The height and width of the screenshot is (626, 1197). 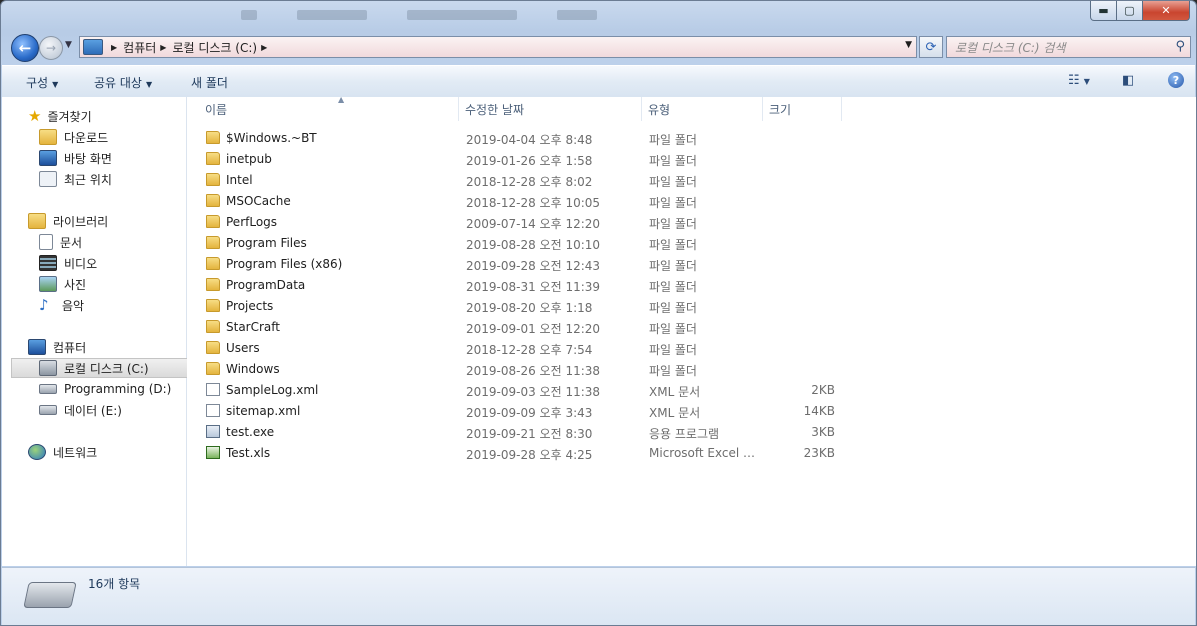 I want to click on xml-file-icon, so click(x=213, y=389).